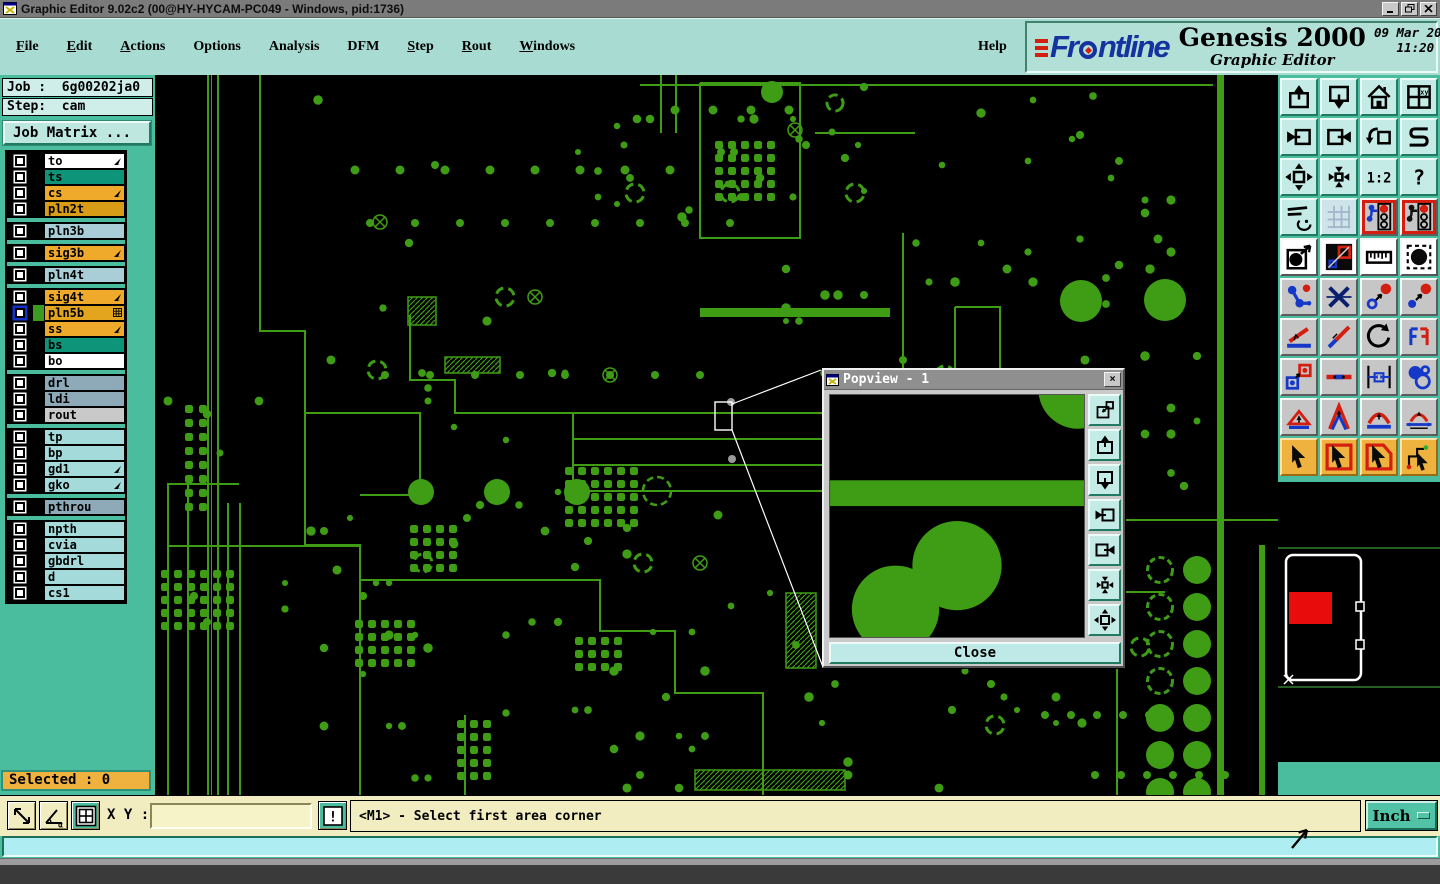 The width and height of the screenshot is (1440, 884). I want to click on layer-checkbox-ts, so click(20, 177).